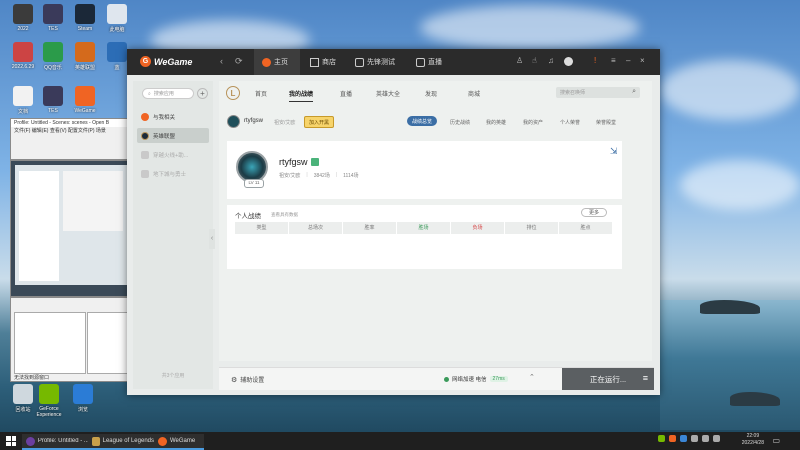 The height and width of the screenshot is (450, 800). Describe the element at coordinates (173, 61) in the screenshot. I see `brand-label: WeGame` at that location.